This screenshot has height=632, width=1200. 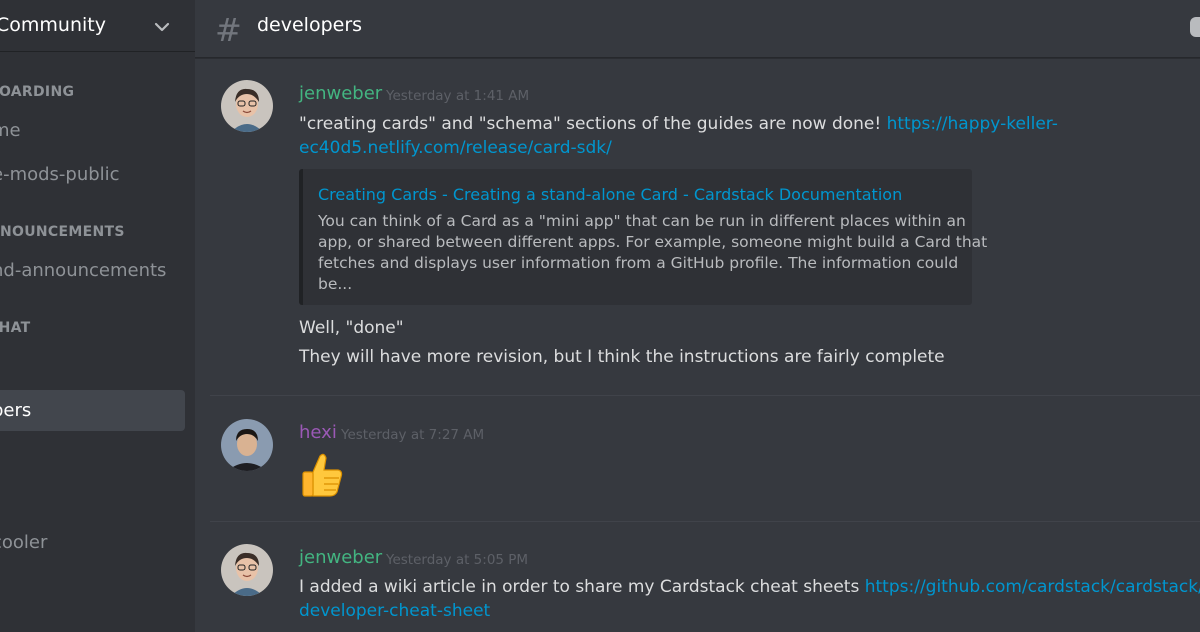 What do you see at coordinates (972, 124) in the screenshot?
I see `message-link: https://happy-keller-` at bounding box center [972, 124].